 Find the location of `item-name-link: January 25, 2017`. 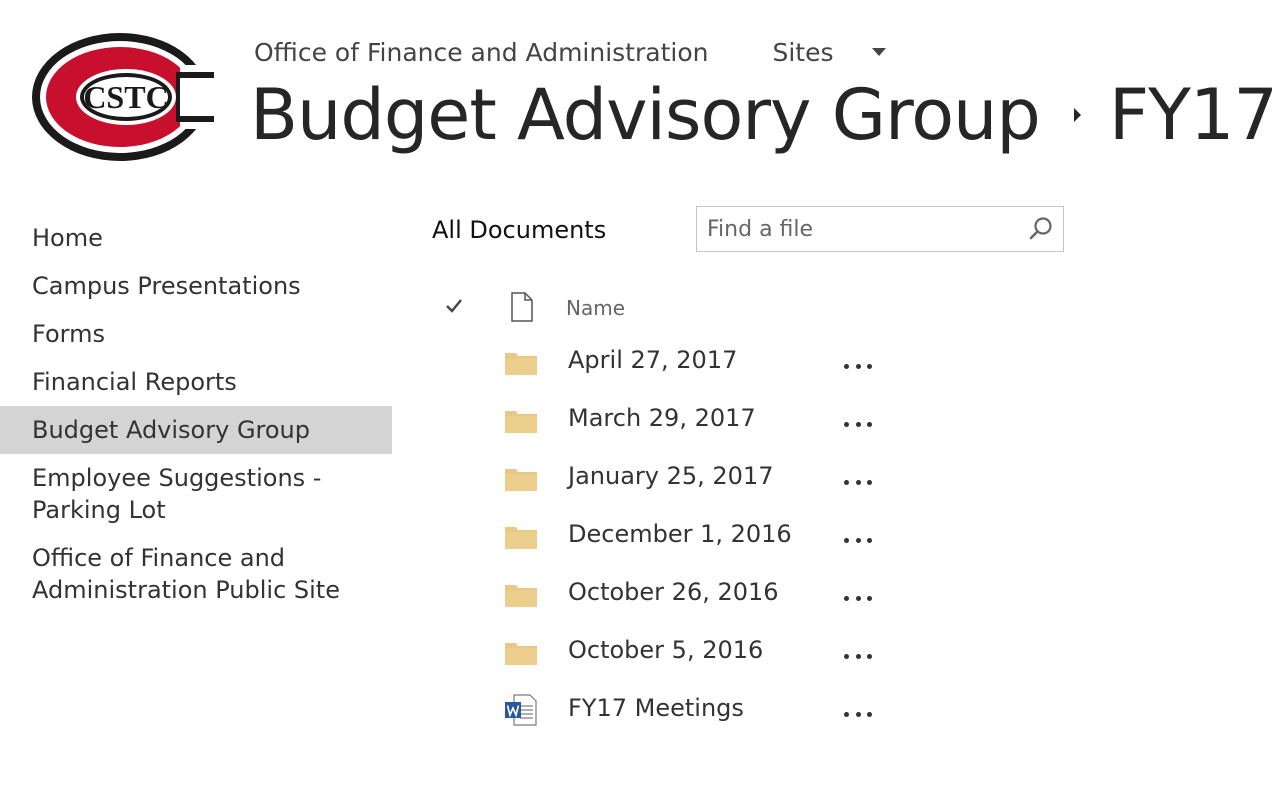

item-name-link: January 25, 2017 is located at coordinates (671, 476).